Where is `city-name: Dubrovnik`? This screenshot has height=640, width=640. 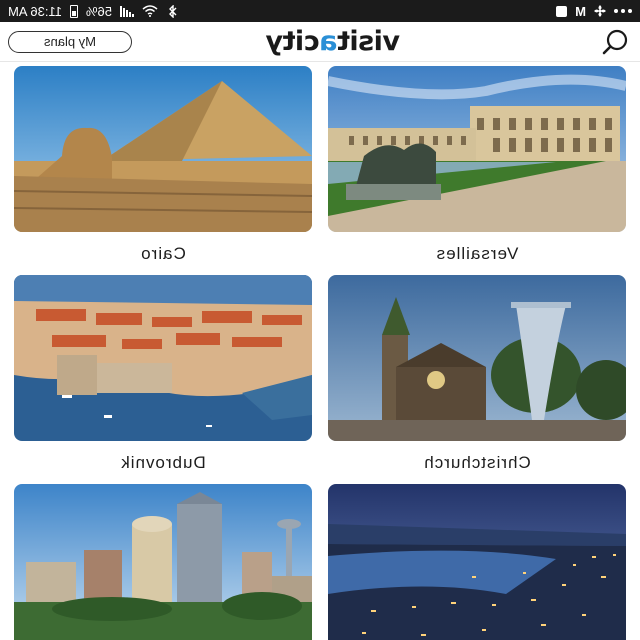
city-name: Dubrovnik is located at coordinates (163, 462).